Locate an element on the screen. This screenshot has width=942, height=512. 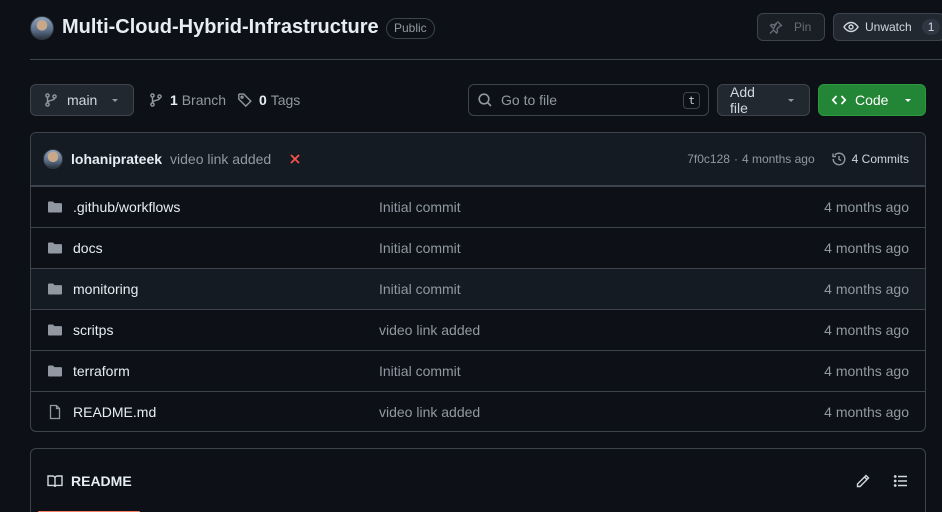
code-label: Code is located at coordinates (872, 100).